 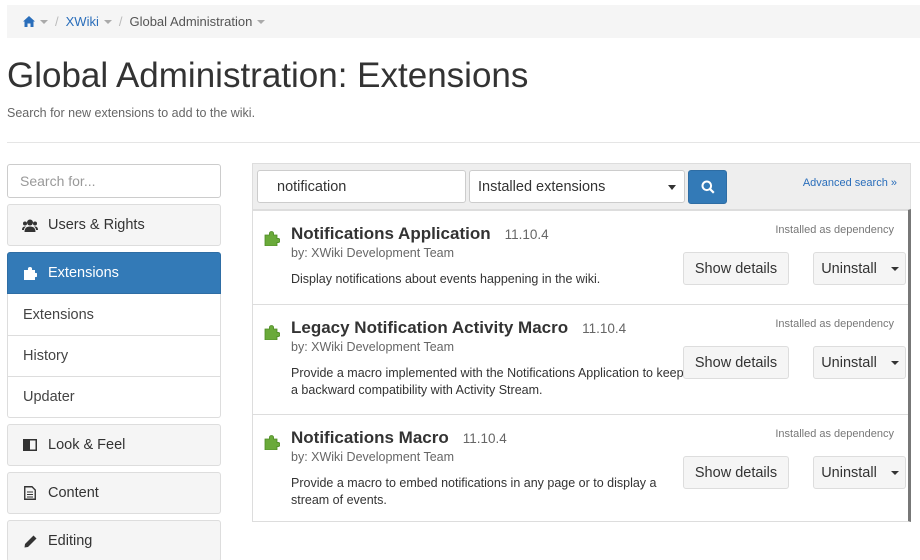 I want to click on columns-icon, so click(x=30, y=445).